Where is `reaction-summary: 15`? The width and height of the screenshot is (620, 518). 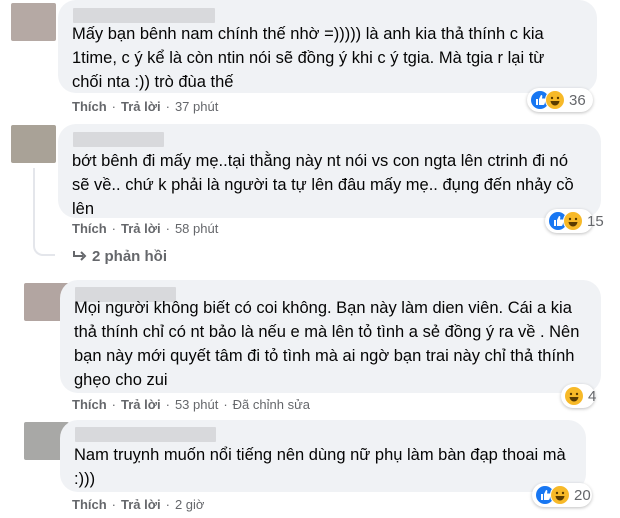
reaction-summary: 15 is located at coordinates (574, 221).